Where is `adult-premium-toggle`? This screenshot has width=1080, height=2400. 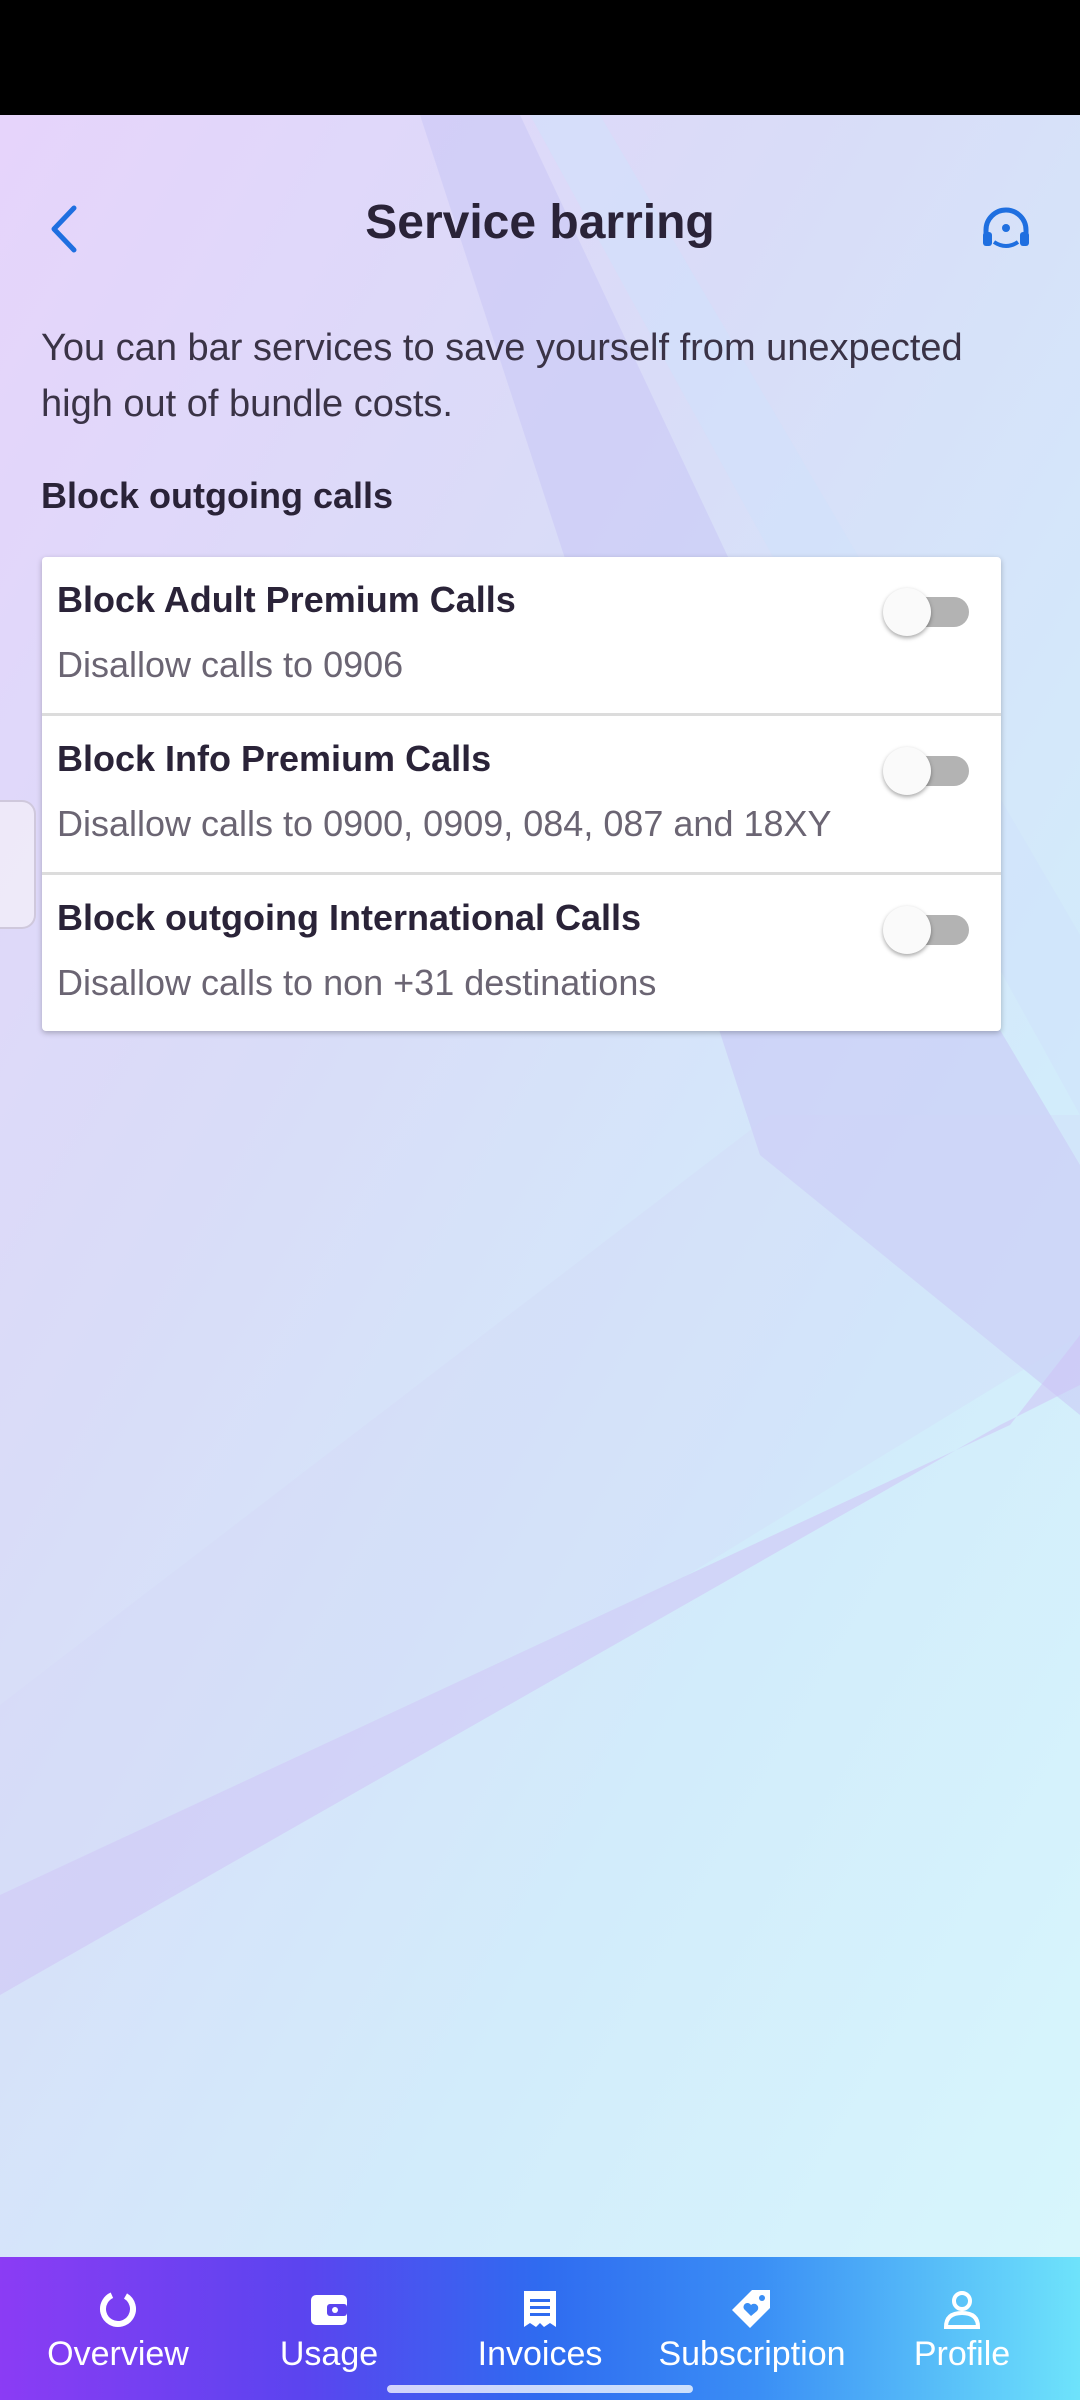 adult-premium-toggle is located at coordinates (927, 610).